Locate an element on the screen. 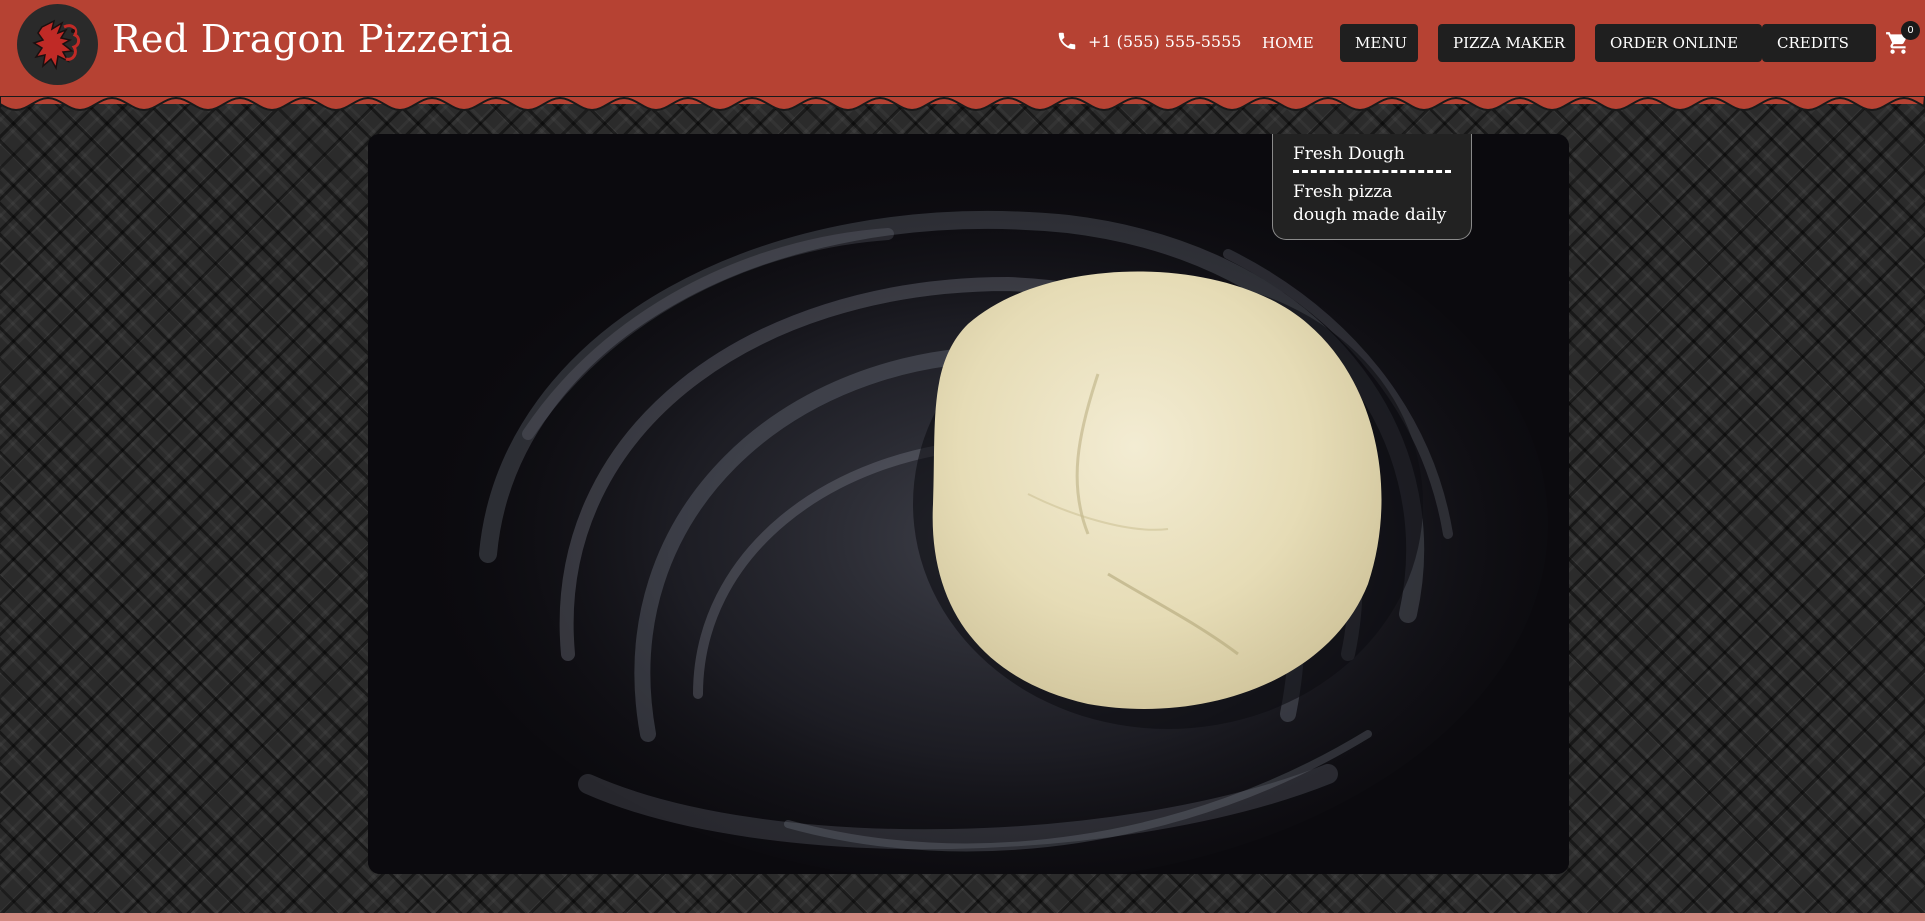  nav-menu-button: MENU is located at coordinates (1379, 43).